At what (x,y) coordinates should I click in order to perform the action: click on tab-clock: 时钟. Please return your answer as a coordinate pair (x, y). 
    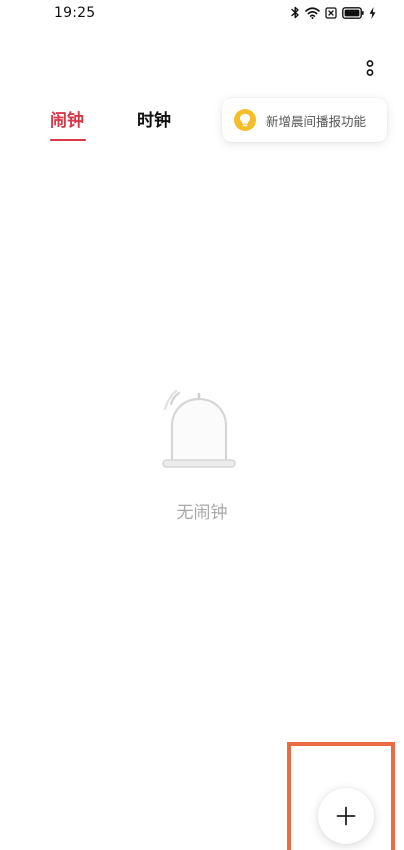
    Looking at the image, I should click on (154, 118).